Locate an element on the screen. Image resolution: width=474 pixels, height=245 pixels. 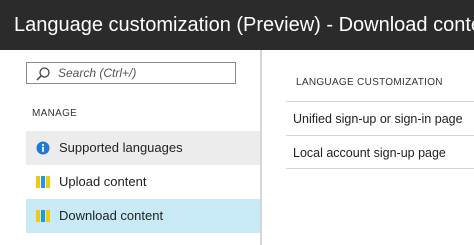
search-input: Search (Ctrl+/) is located at coordinates (131, 73).